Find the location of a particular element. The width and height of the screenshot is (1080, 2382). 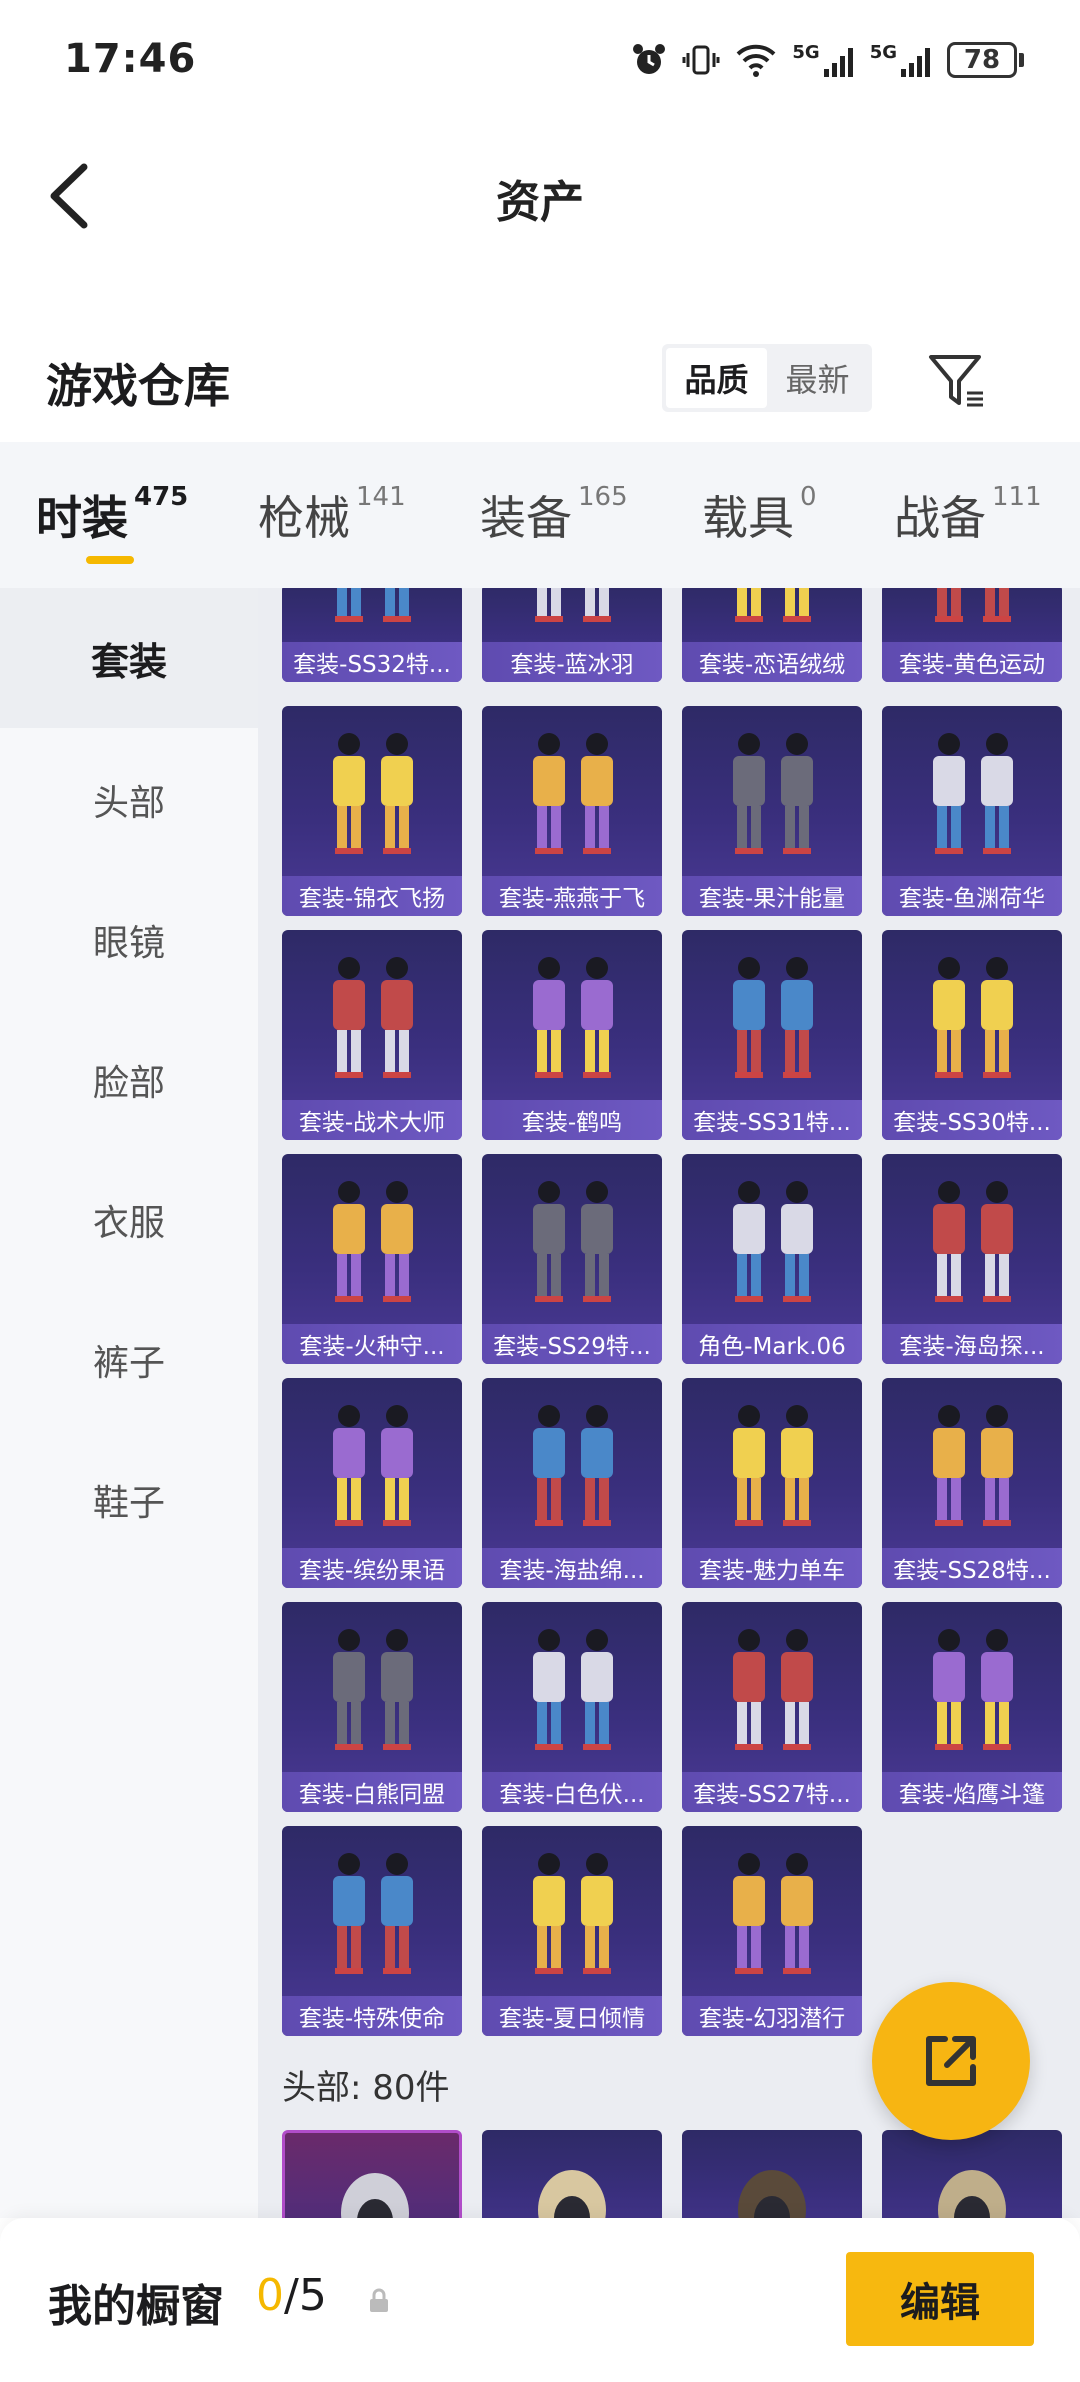

category-tabs: 时装 475 枪械 141 装备 165 载具 0 战备 111 is located at coordinates (540, 515).